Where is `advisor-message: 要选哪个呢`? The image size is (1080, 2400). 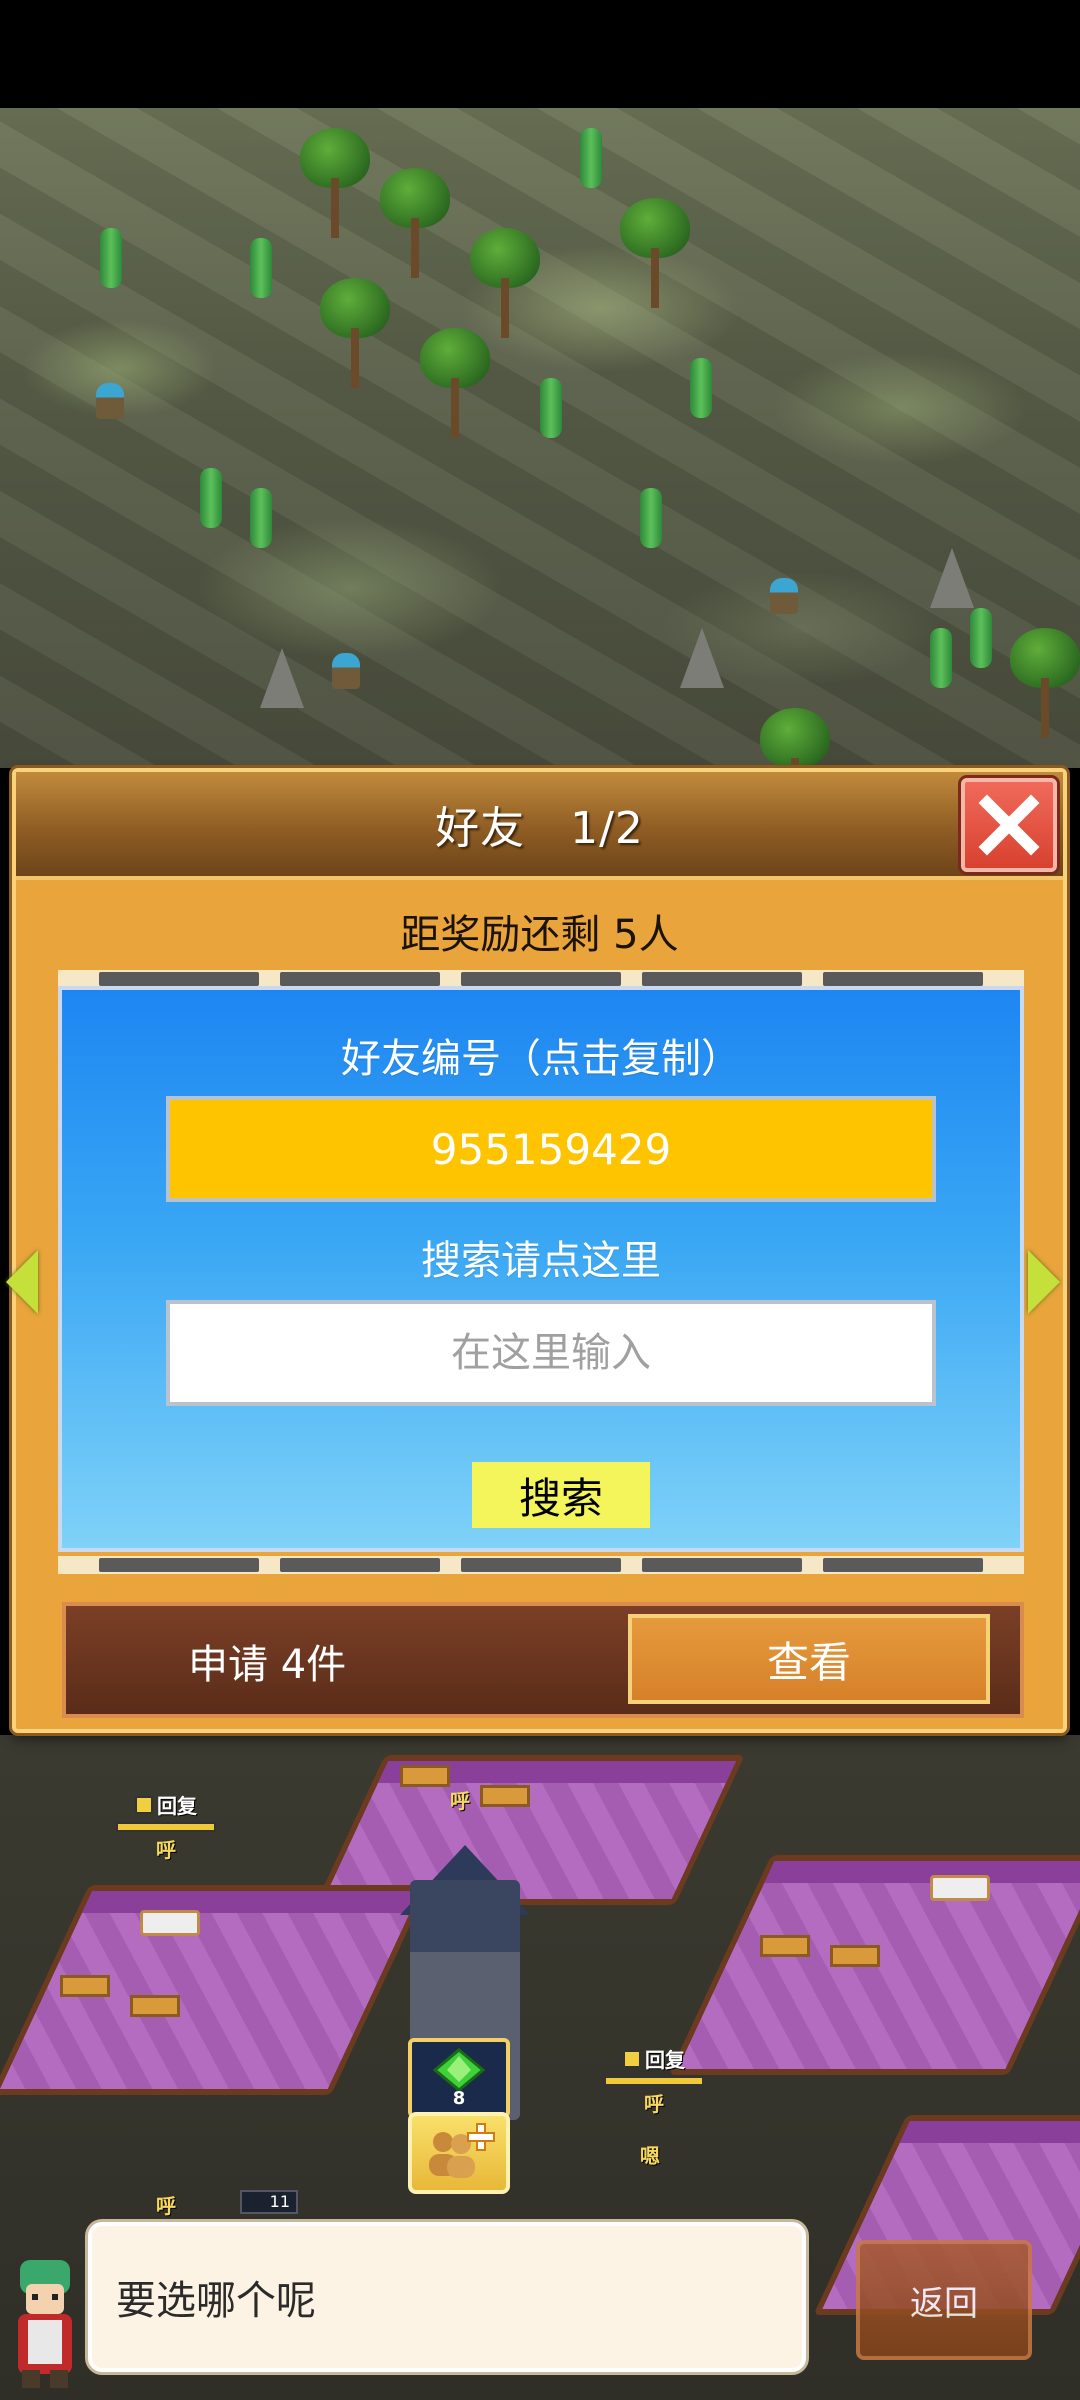
advisor-message: 要选哪个呢 is located at coordinates (447, 2297).